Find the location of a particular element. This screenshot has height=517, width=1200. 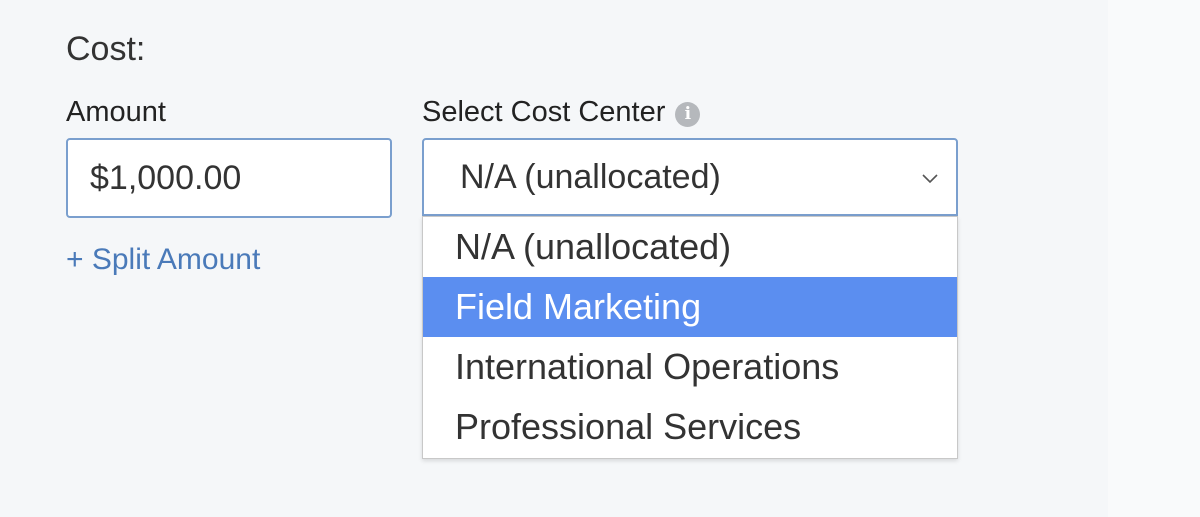

section-title: Cost: is located at coordinates (106, 49).